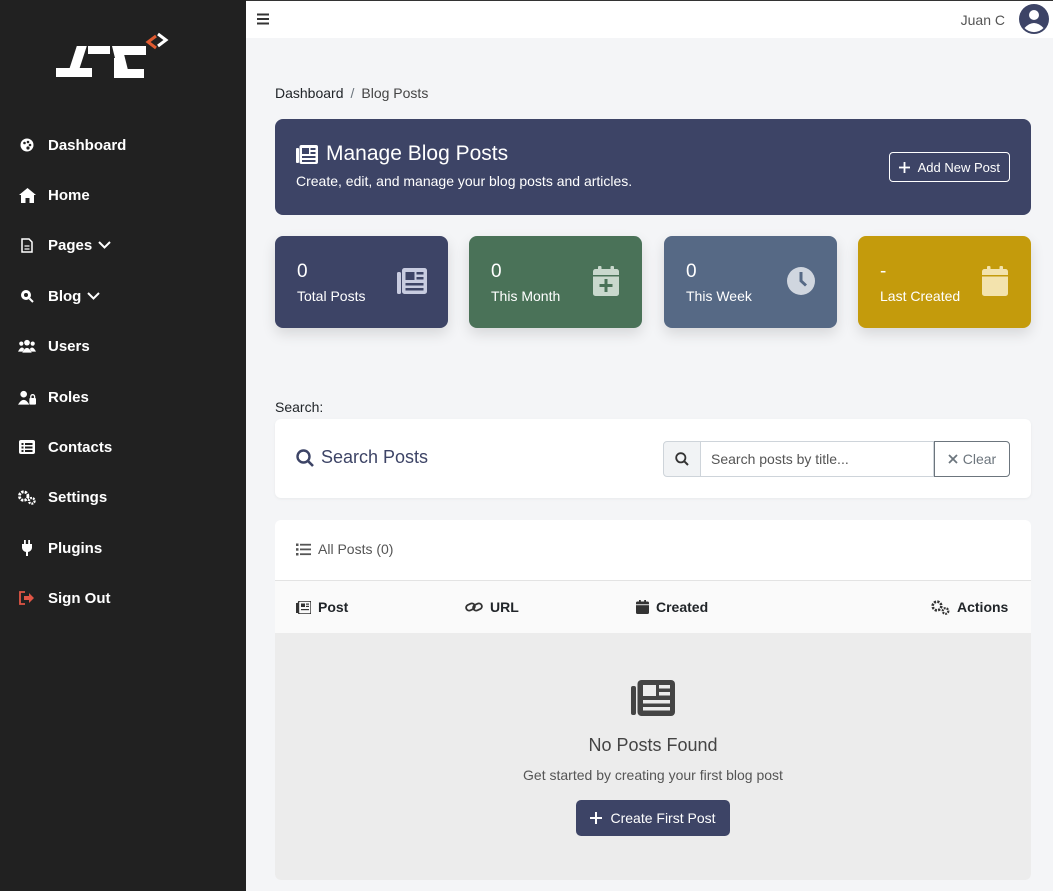 The height and width of the screenshot is (891, 1053). Describe the element at coordinates (801, 281) in the screenshot. I see `clock-icon` at that location.